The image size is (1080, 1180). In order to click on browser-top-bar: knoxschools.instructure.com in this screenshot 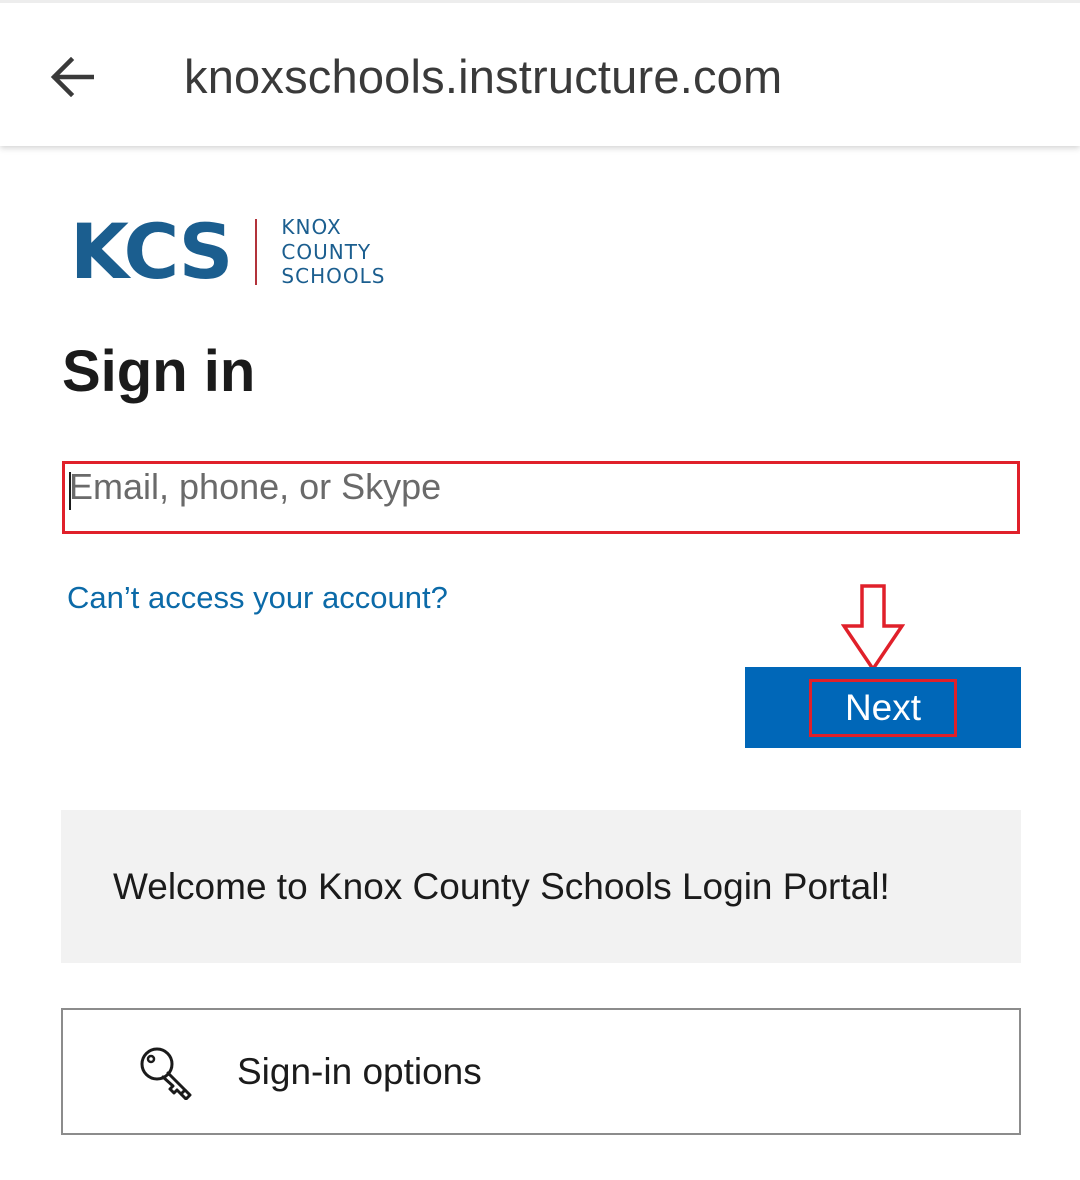, I will do `click(540, 73)`.